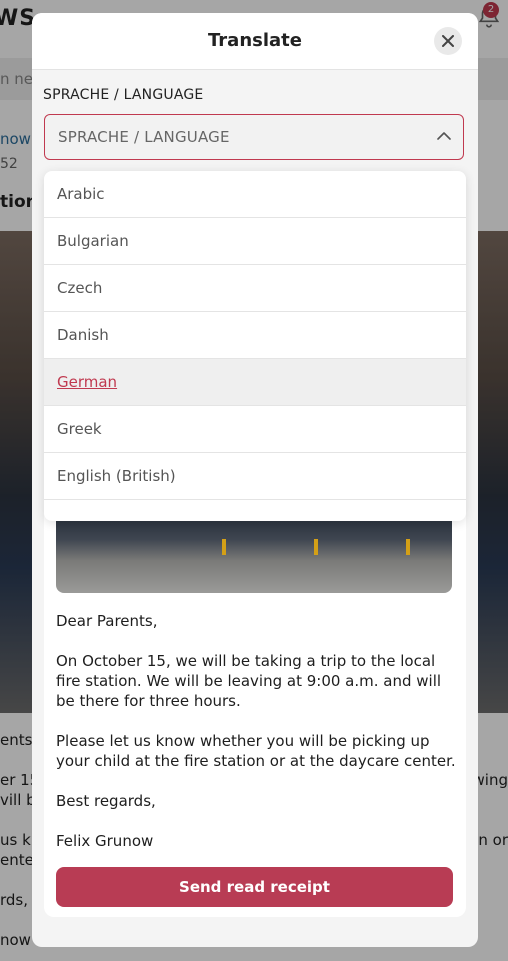 This screenshot has height=961, width=508. I want to click on language-label: SPRACHE / LANGUAGE, so click(123, 95).